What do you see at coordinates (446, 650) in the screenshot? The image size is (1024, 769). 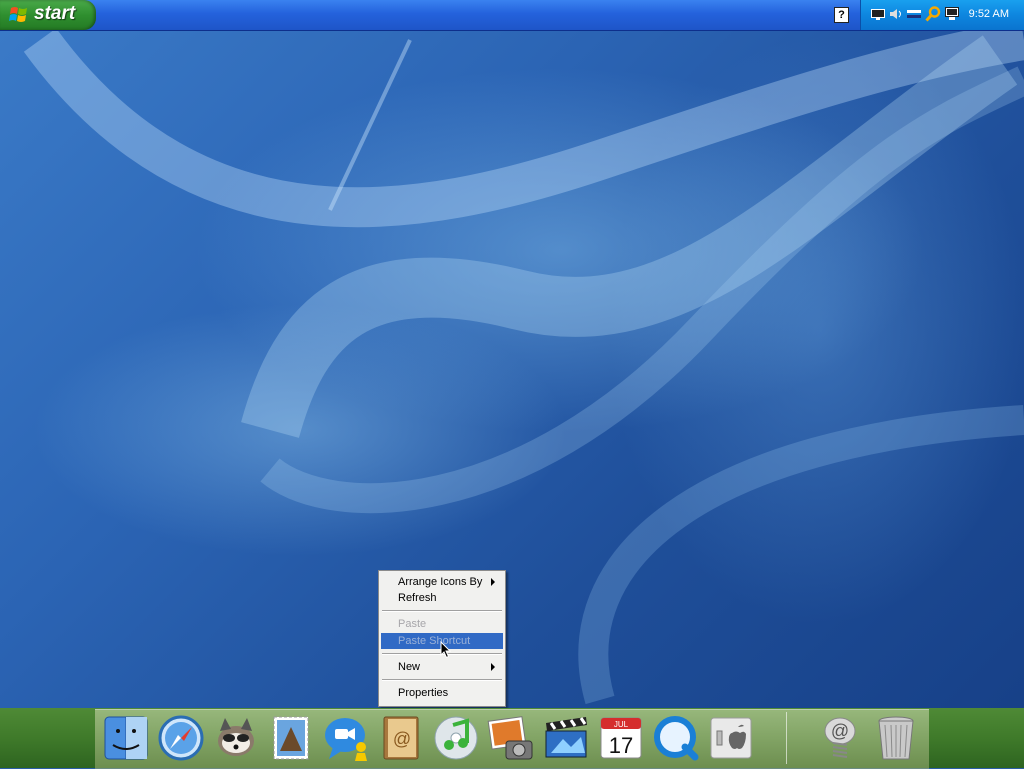 I see `mouse-cursor-icon` at bounding box center [446, 650].